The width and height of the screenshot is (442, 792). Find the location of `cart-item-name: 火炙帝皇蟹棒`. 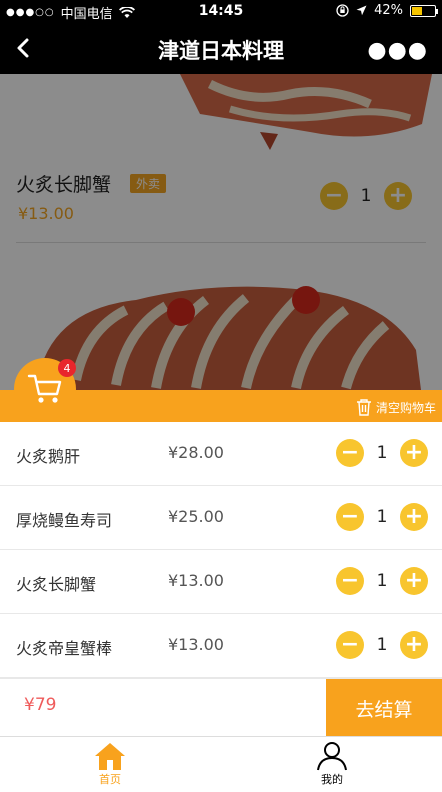

cart-item-name: 火炙帝皇蟹棒 is located at coordinates (64, 648).